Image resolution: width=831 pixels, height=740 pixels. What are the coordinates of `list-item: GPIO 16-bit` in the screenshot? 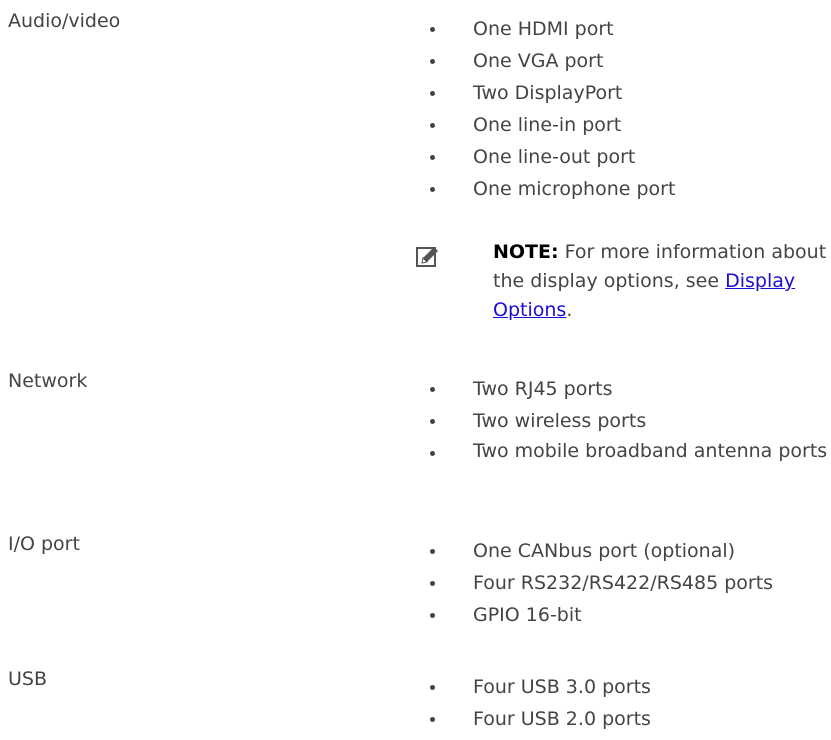 It's located at (599, 615).